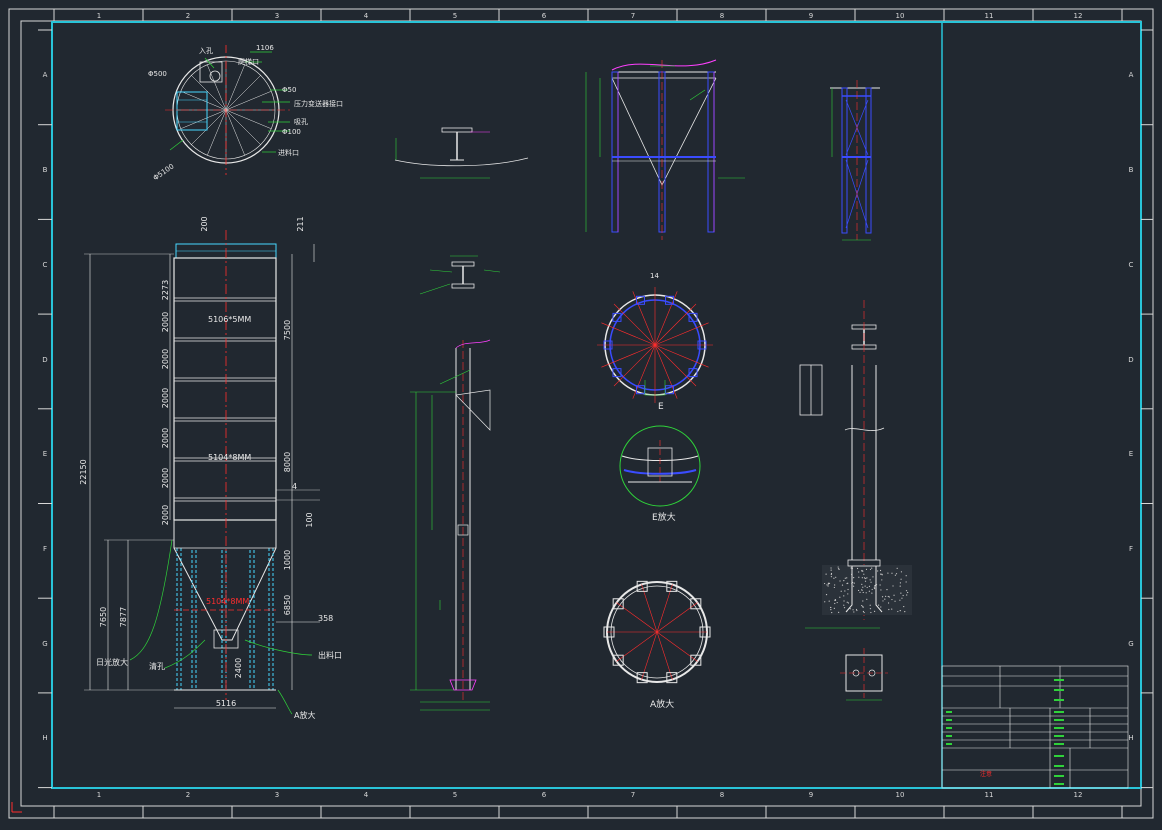 This screenshot has width=1162, height=830. I want to click on support-frame-elevation, so click(665, 149).